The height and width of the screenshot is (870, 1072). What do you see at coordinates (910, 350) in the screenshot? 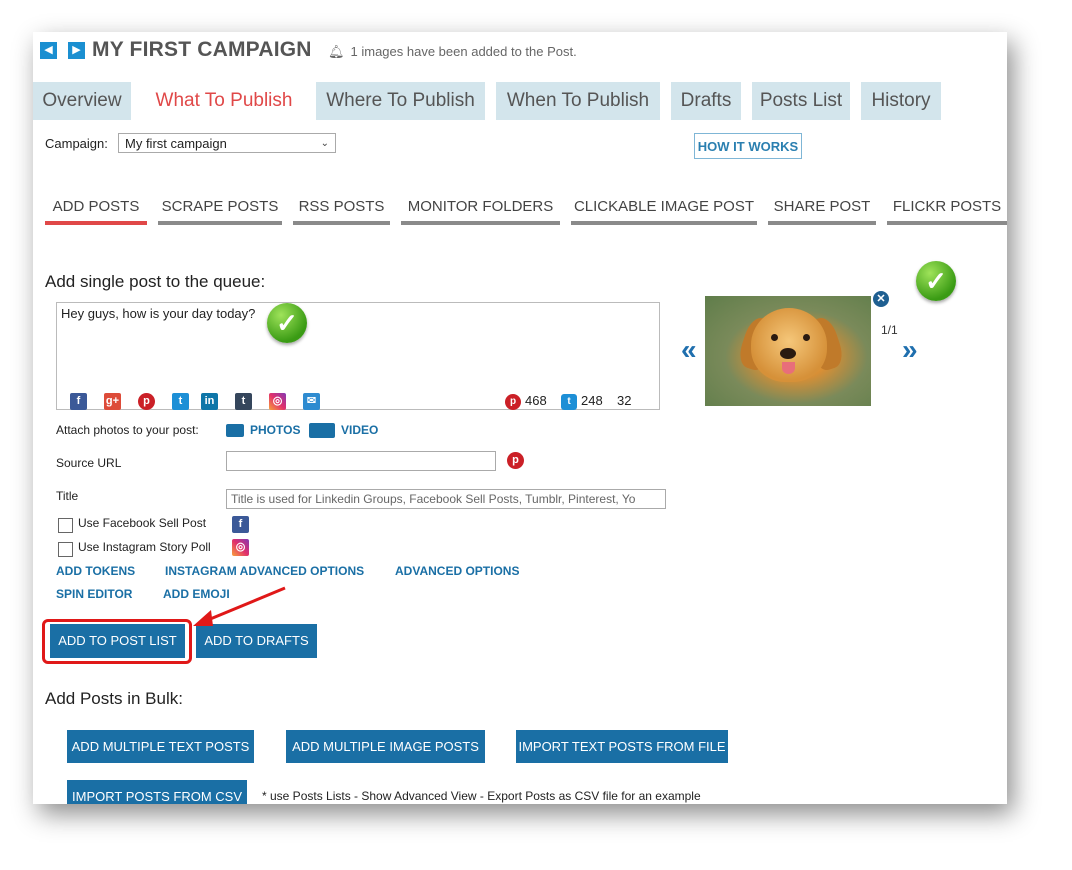
I see `next-image-arrow: »` at bounding box center [910, 350].